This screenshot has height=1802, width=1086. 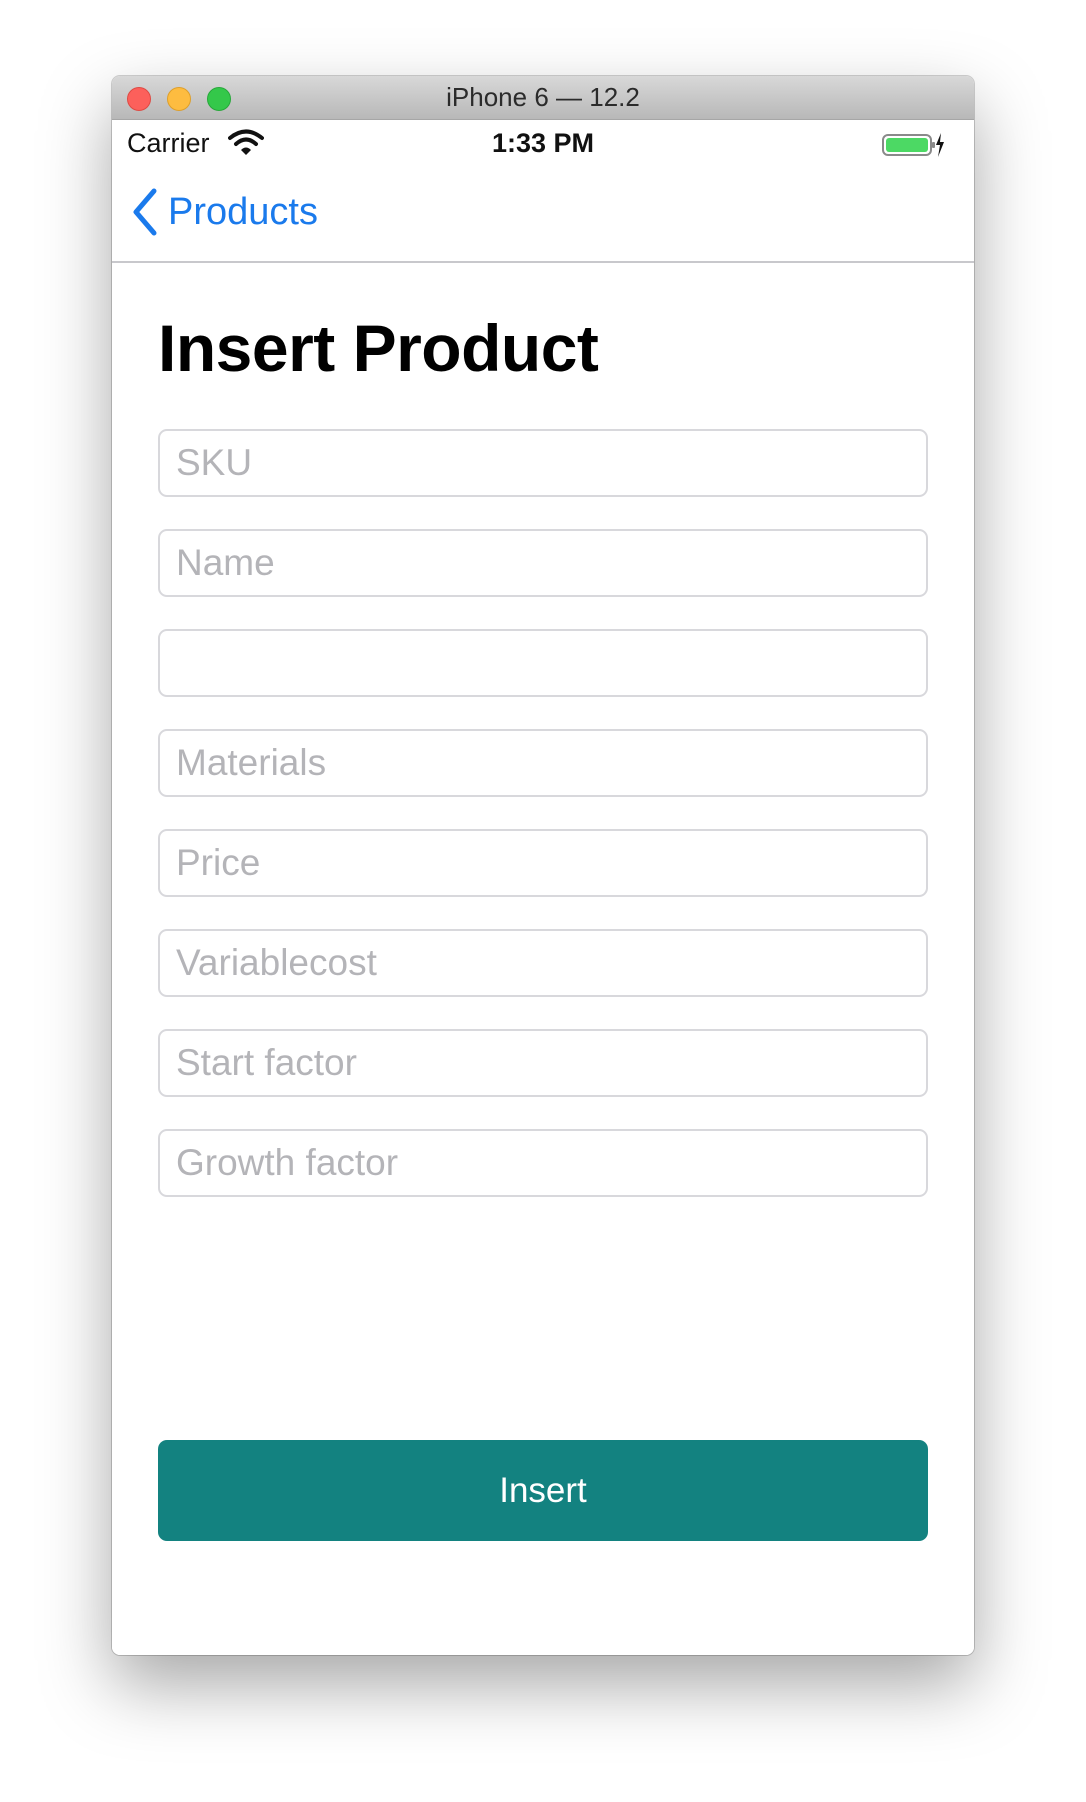 What do you see at coordinates (543, 763) in the screenshot?
I see `materials-input` at bounding box center [543, 763].